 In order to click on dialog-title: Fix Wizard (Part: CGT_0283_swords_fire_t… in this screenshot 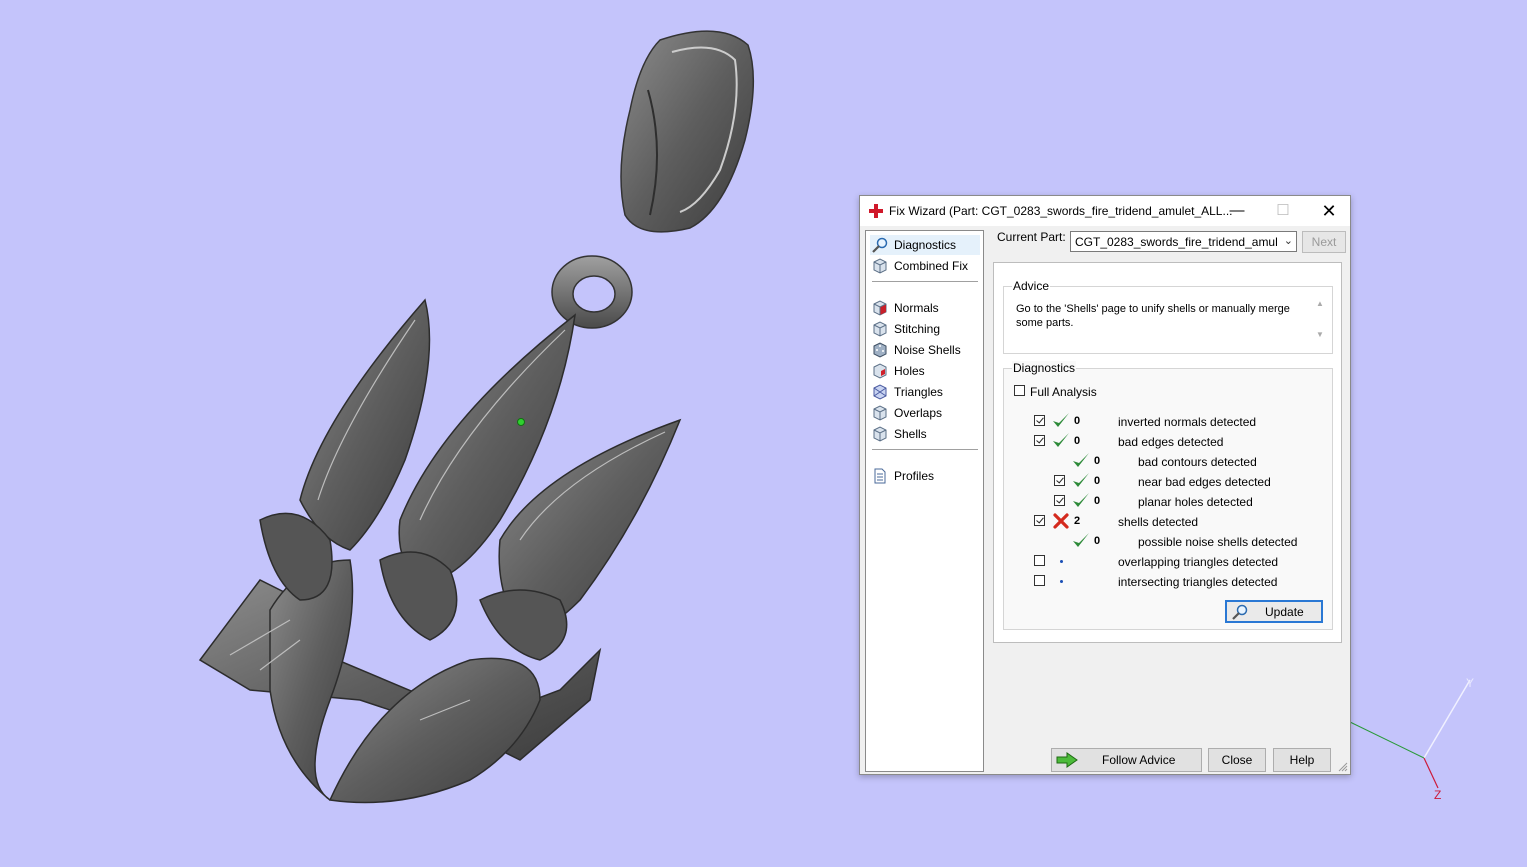, I will do `click(1061, 211)`.